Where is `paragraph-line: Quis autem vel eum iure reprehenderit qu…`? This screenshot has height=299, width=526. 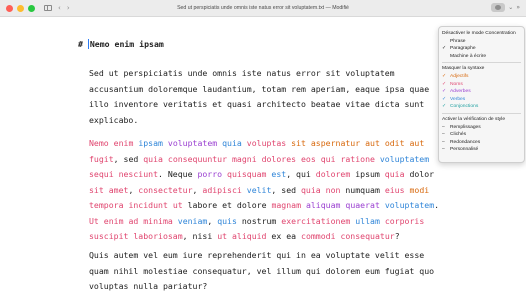 paragraph-line: Quis autem vel eum iure reprehenderit qu… is located at coordinates (257, 255).